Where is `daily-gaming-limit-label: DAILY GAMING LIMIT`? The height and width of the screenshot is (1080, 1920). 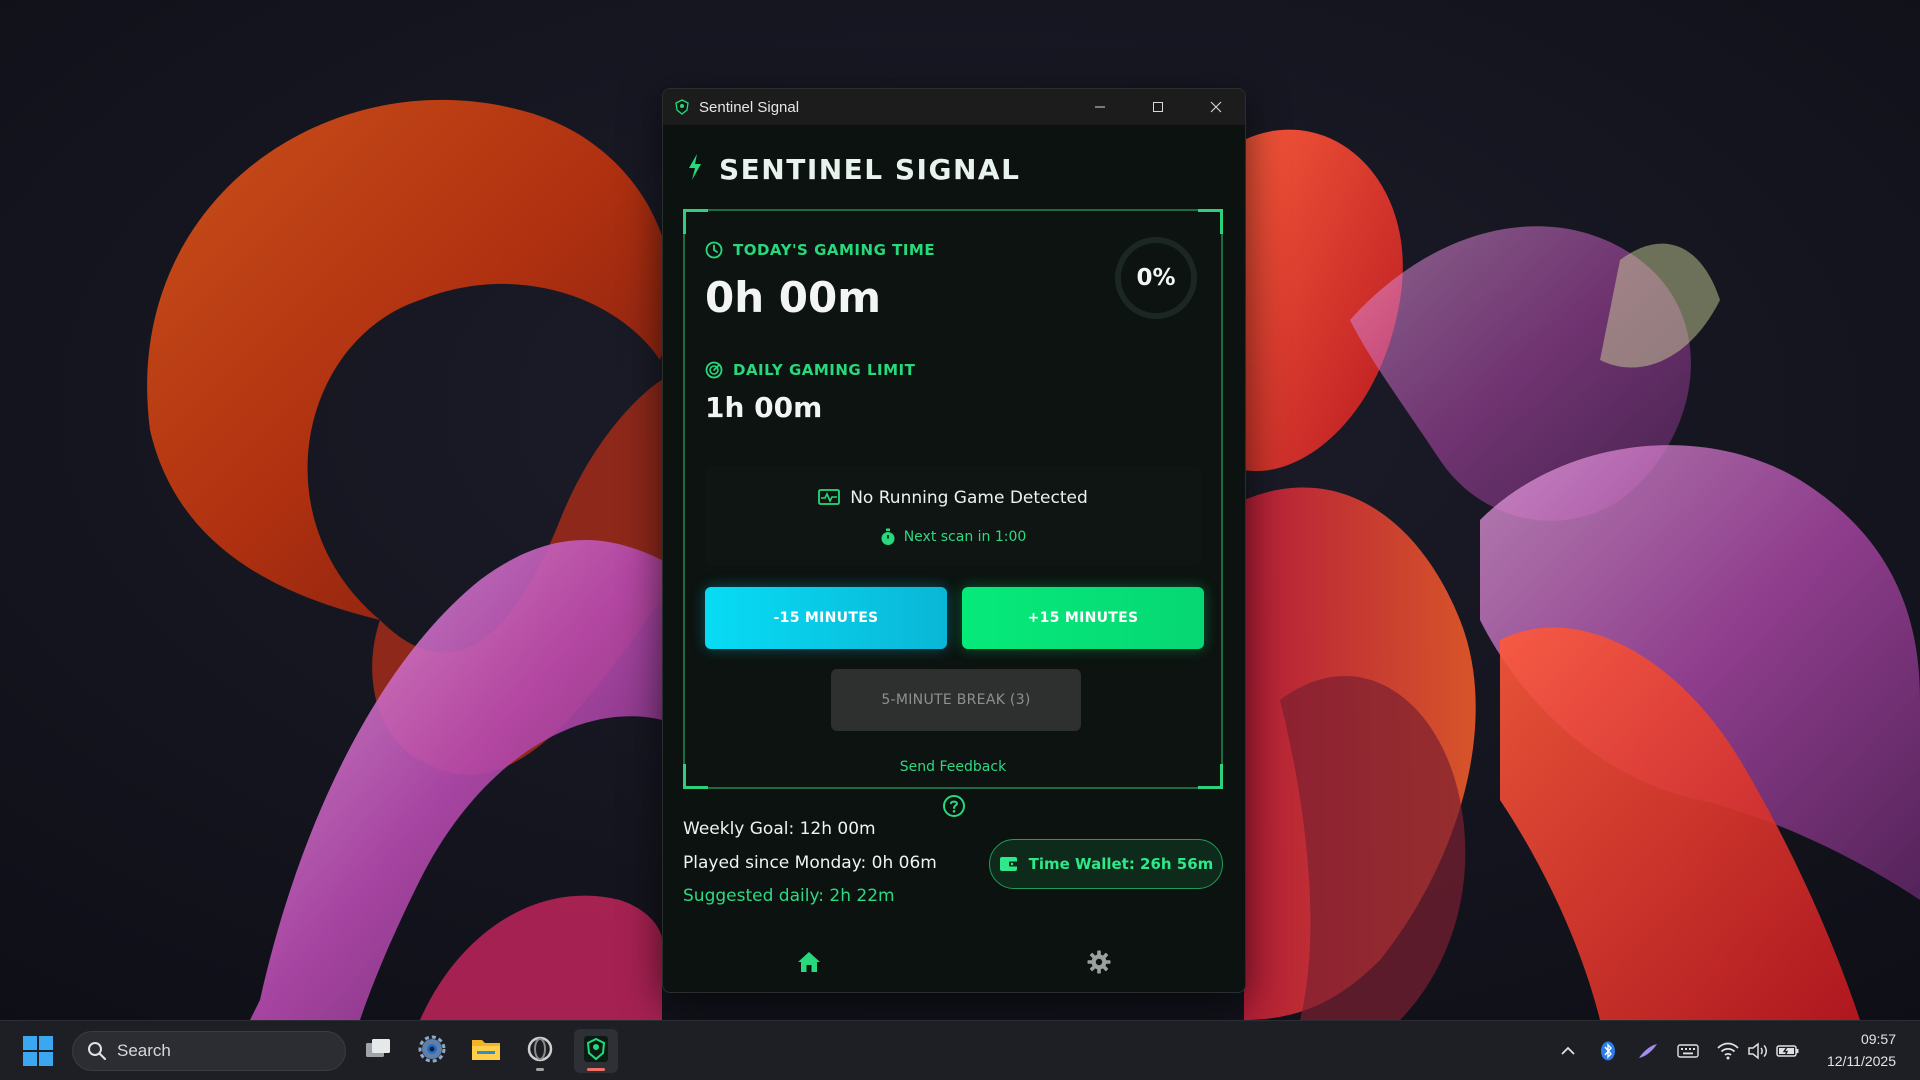 daily-gaming-limit-label: DAILY GAMING LIMIT is located at coordinates (810, 370).